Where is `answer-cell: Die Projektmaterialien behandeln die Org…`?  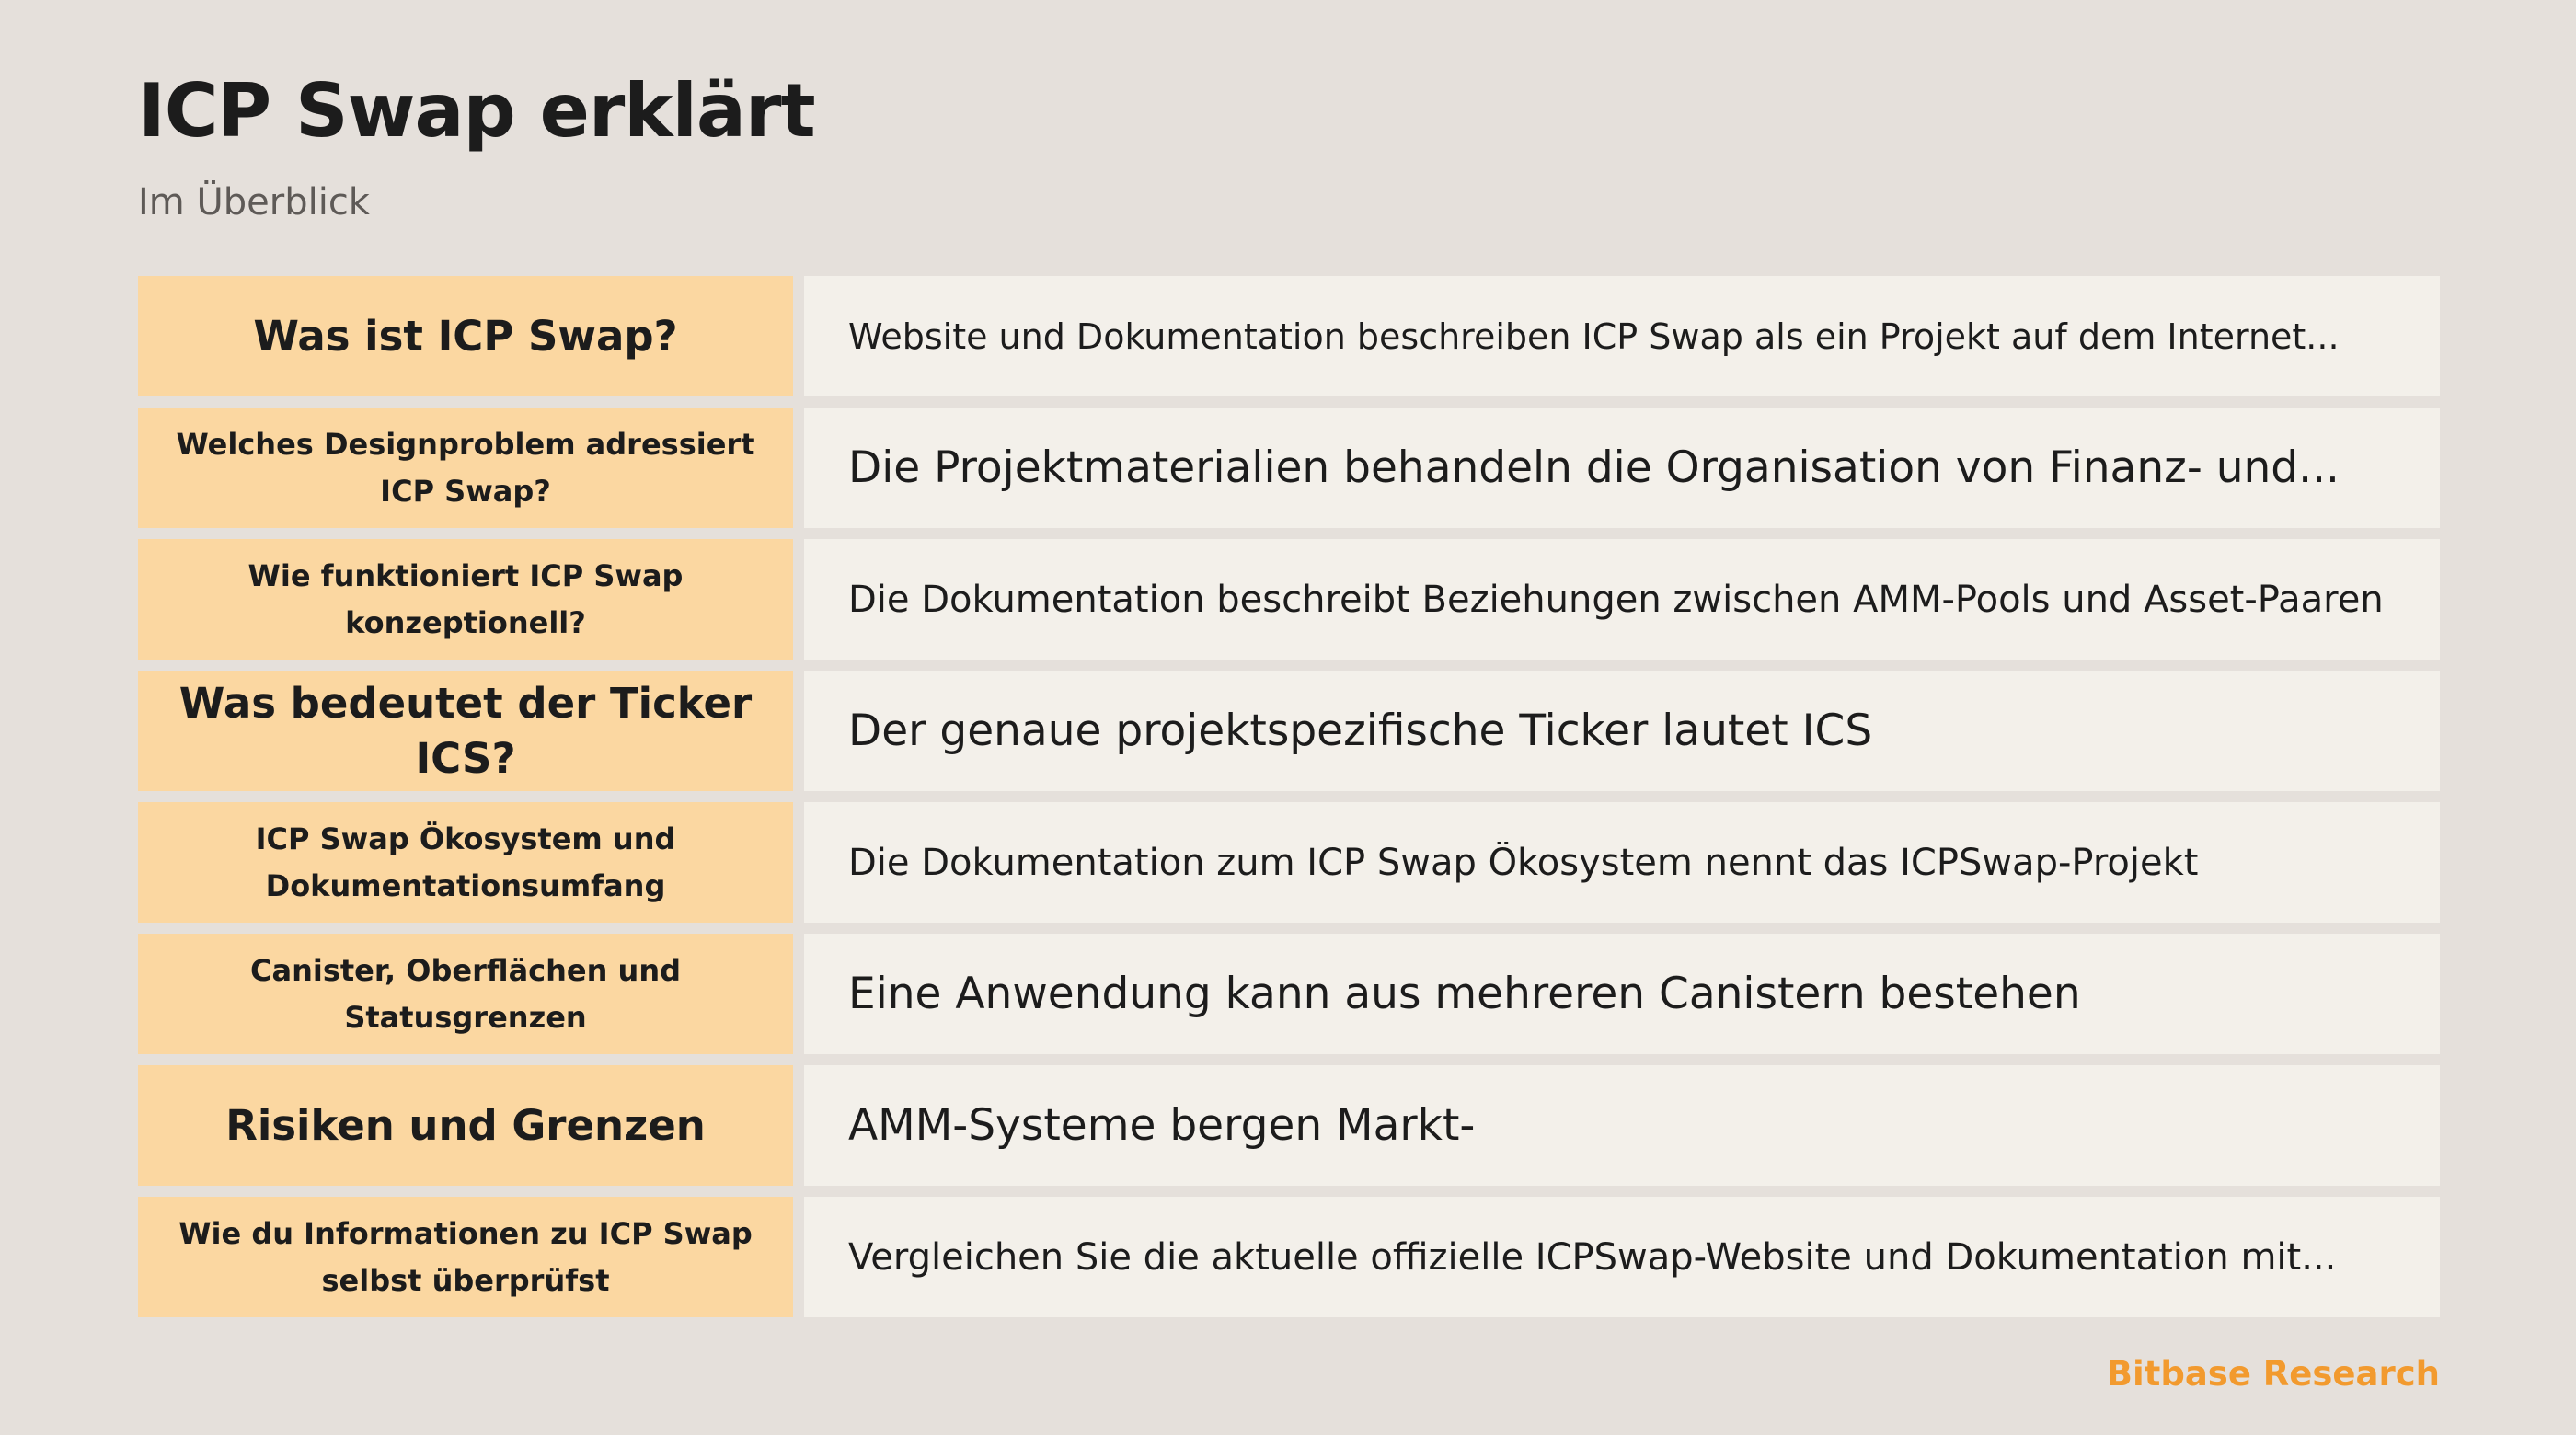 answer-cell: Die Projektmaterialien behandeln die Org… is located at coordinates (1622, 468).